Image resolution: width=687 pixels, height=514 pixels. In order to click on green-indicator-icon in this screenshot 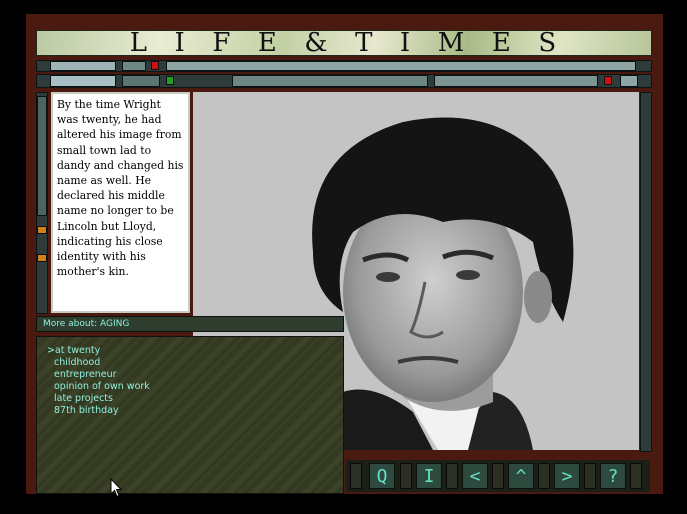, I will do `click(170, 80)`.